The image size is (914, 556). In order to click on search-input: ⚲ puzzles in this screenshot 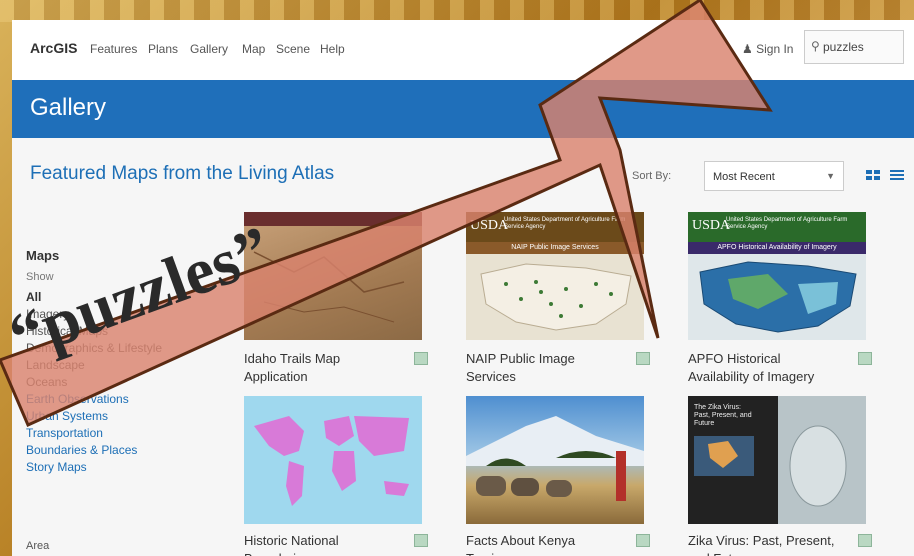, I will do `click(854, 47)`.